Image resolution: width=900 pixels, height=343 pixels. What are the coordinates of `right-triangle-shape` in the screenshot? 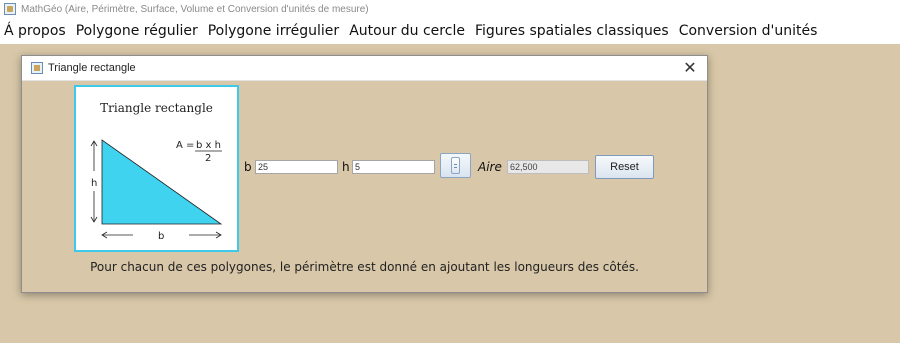 It's located at (162, 182).